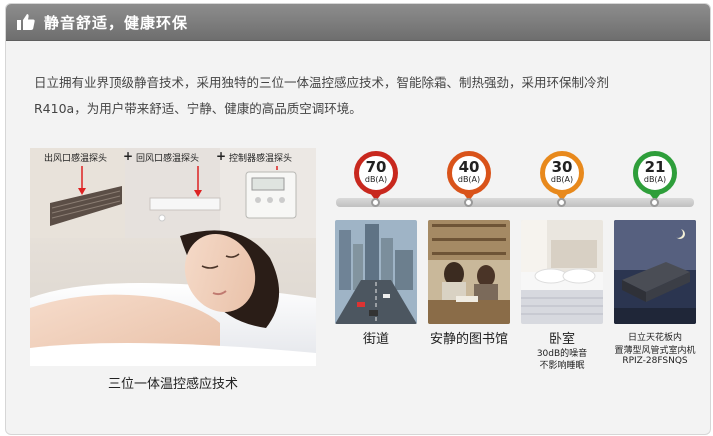 This screenshot has height=436, width=713. Describe the element at coordinates (468, 339) in the screenshot. I see `scene-label-library: 安静的图书馆` at that location.